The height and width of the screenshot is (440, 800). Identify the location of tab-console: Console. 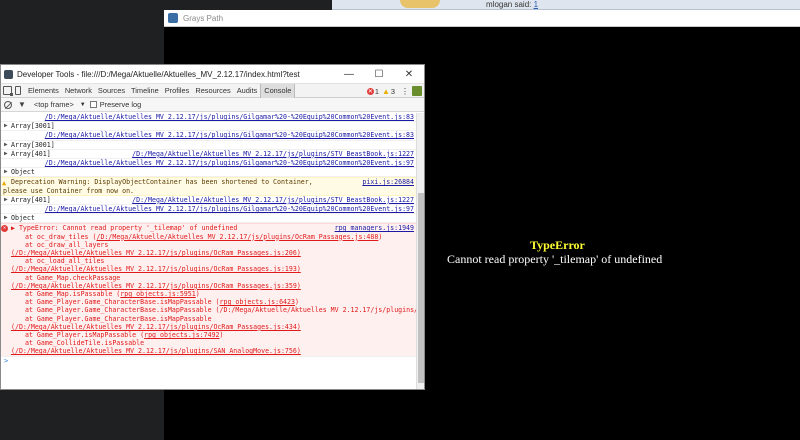
(278, 90).